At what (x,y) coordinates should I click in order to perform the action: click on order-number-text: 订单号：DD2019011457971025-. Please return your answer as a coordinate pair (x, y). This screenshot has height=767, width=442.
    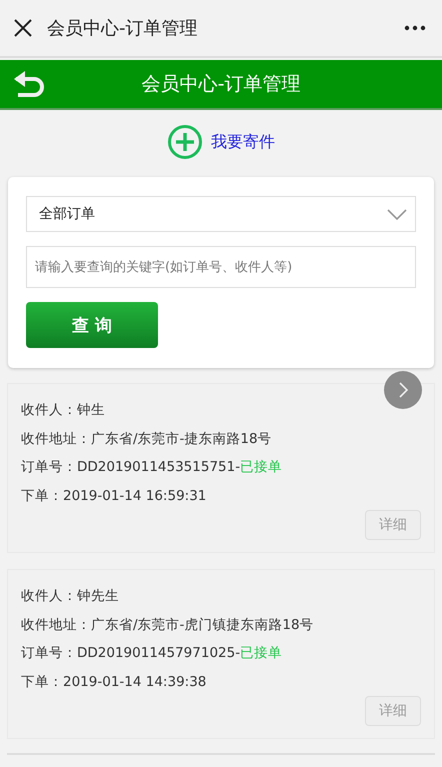
    Looking at the image, I should click on (130, 653).